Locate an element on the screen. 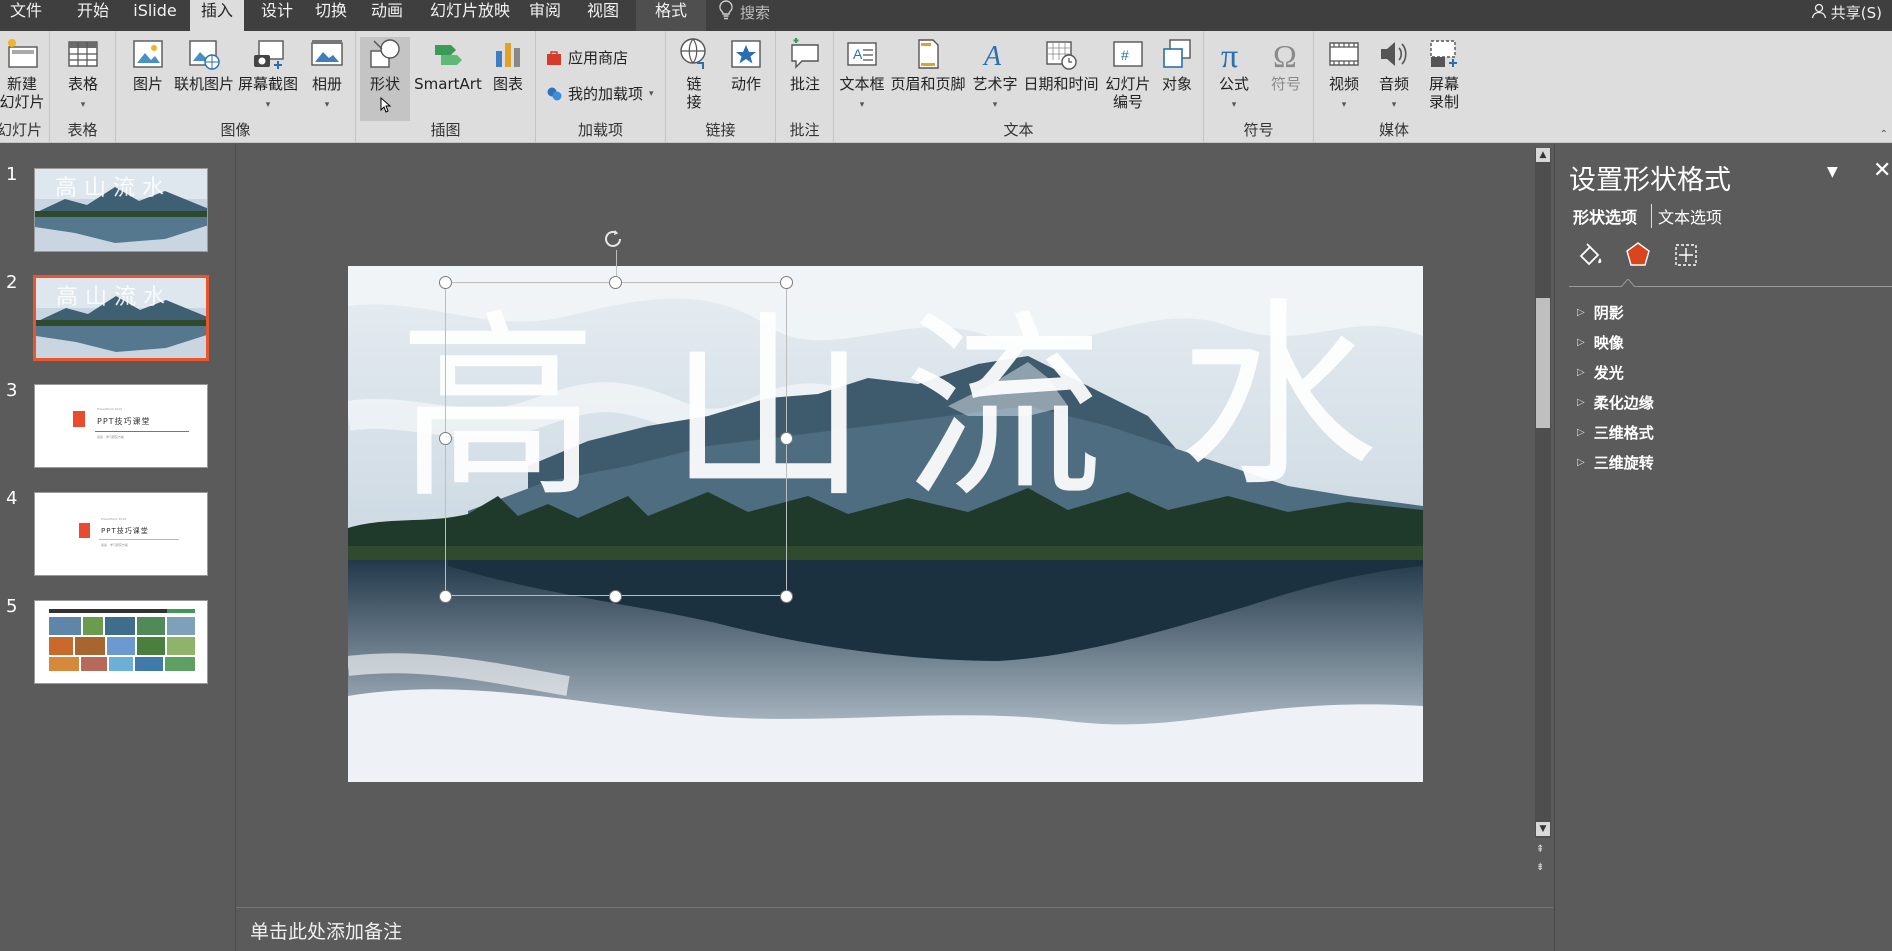  symbol-button: Ω 符号 is located at coordinates (1286, 65).